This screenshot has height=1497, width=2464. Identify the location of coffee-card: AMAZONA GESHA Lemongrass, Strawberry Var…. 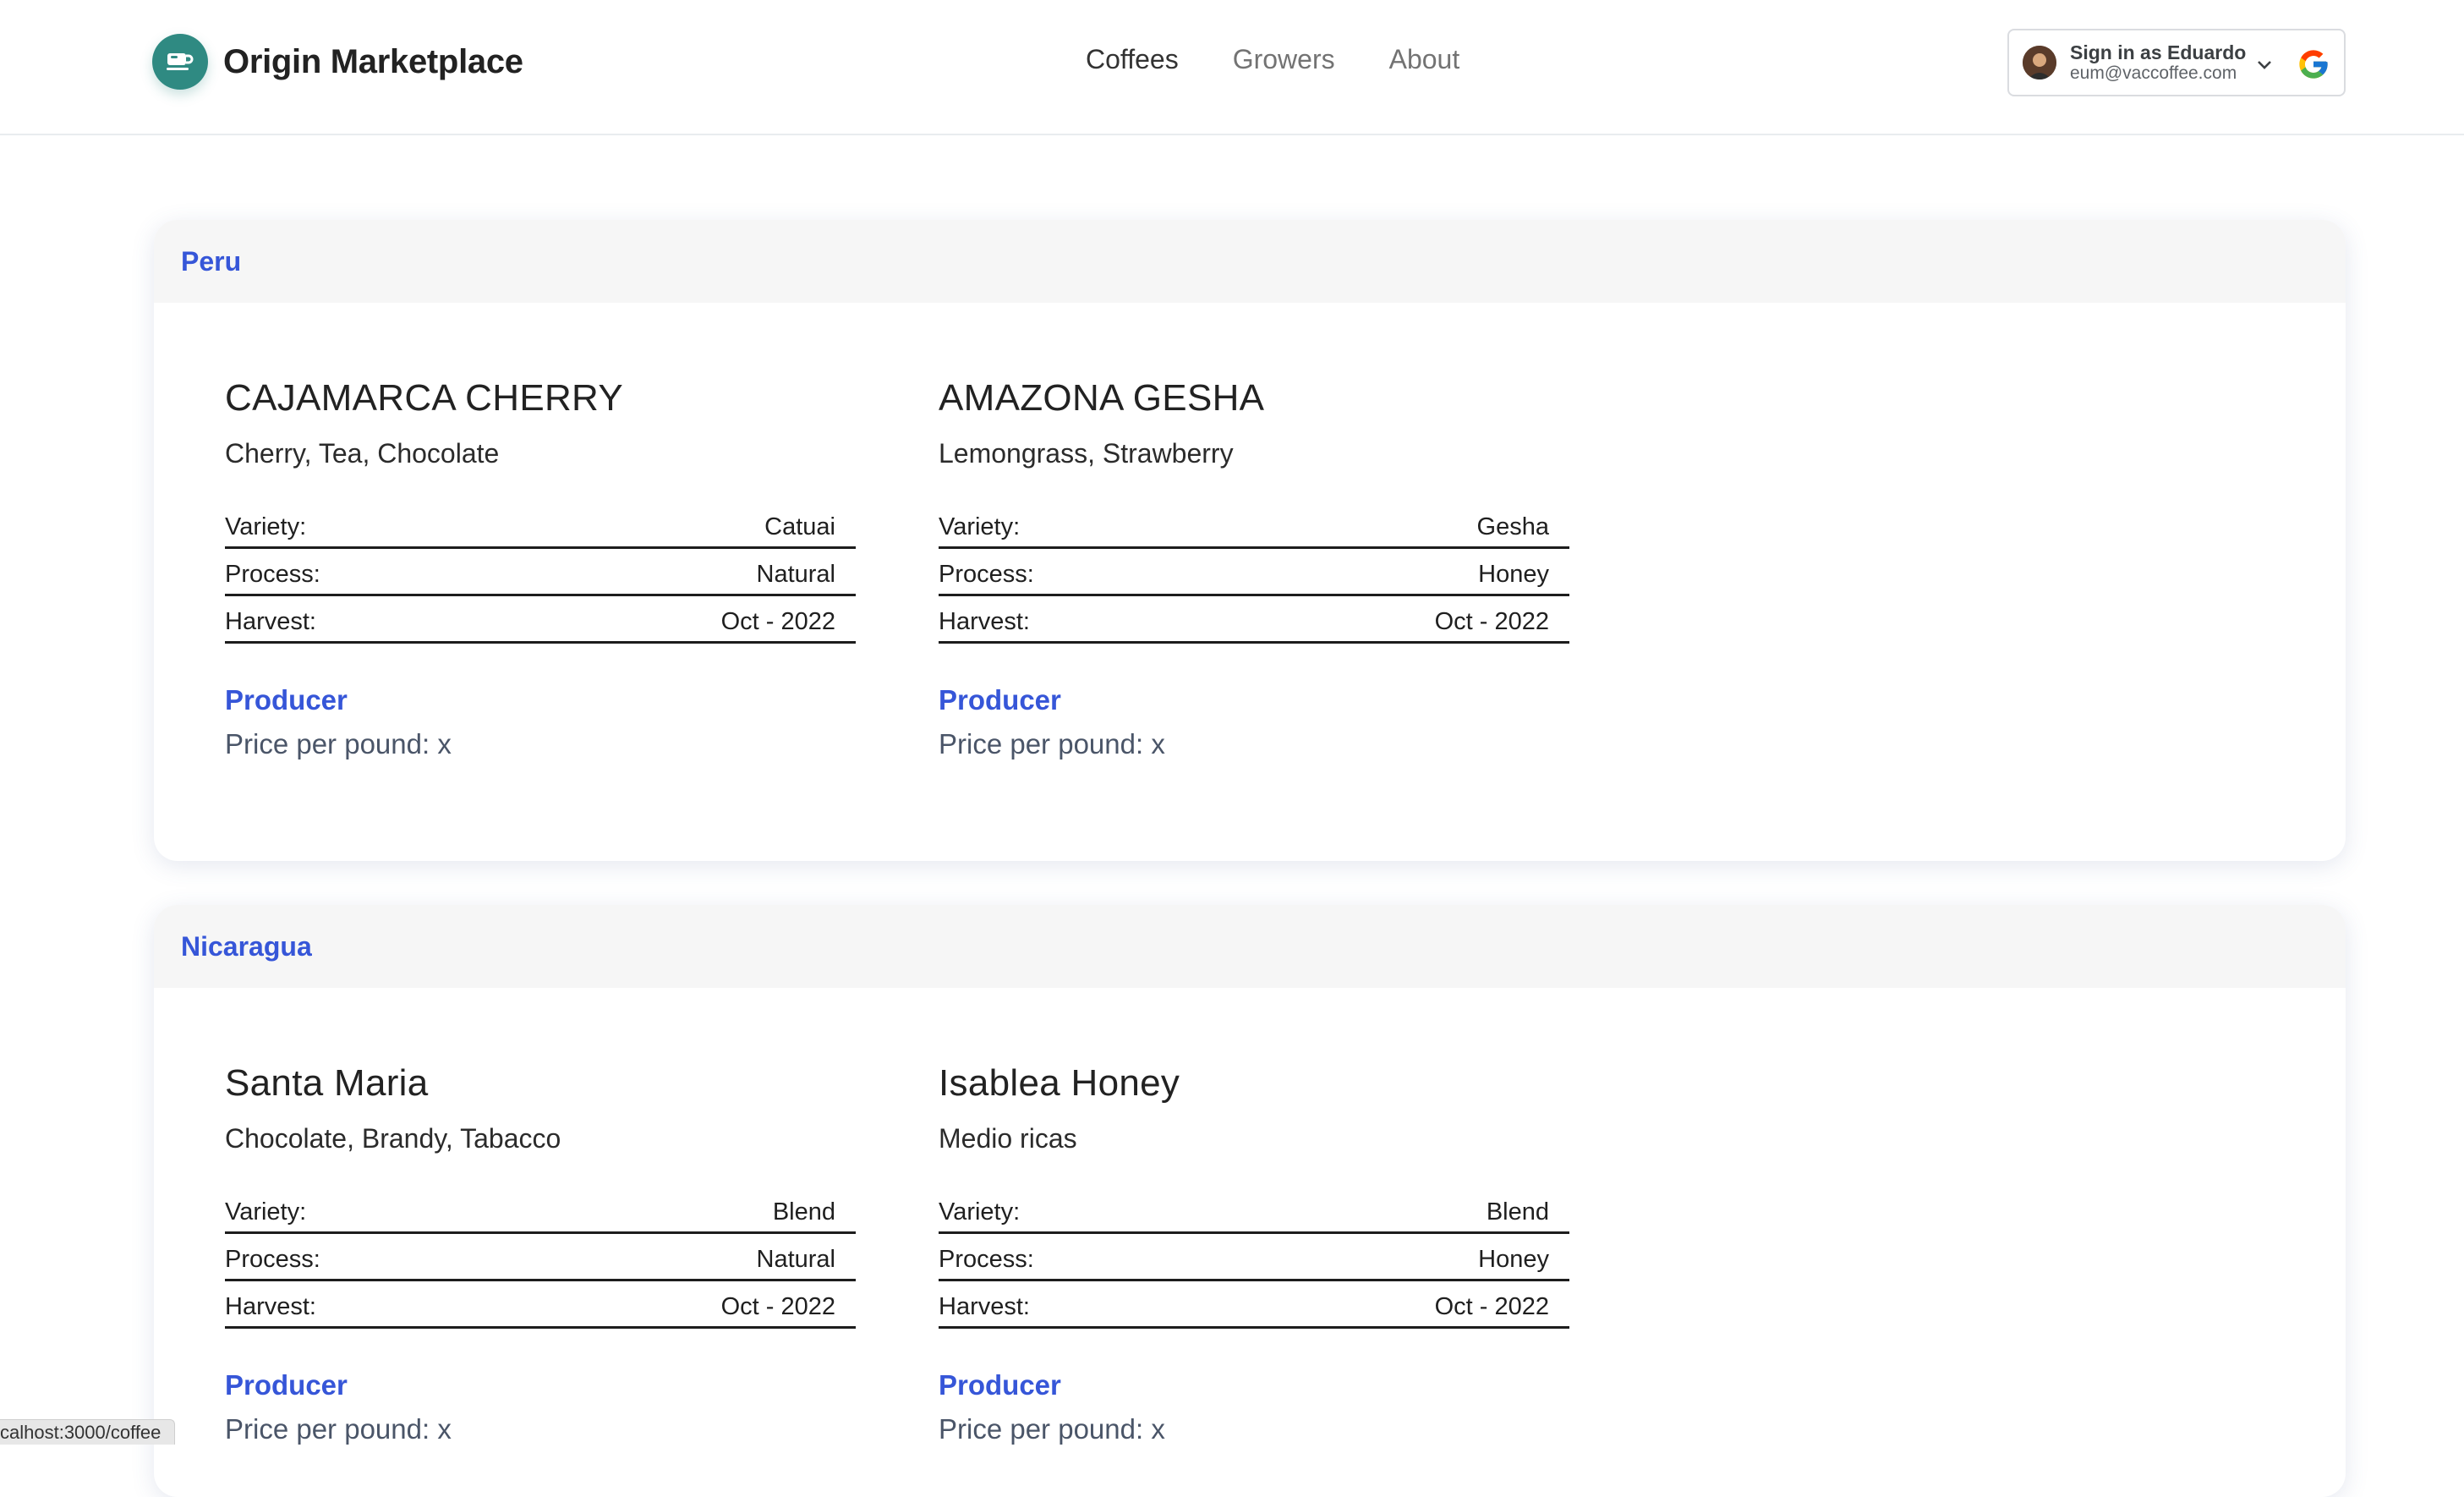
(1254, 568).